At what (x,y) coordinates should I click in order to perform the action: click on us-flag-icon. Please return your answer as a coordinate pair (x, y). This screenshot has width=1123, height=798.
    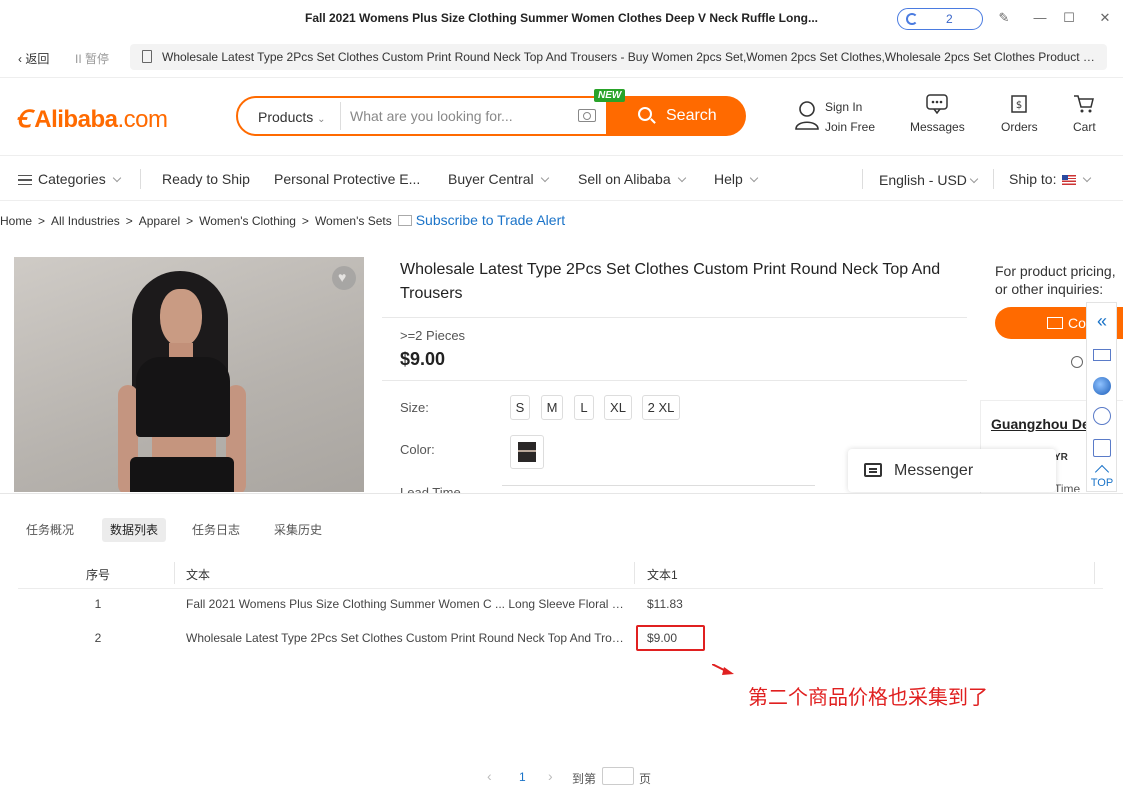
    Looking at the image, I should click on (1069, 180).